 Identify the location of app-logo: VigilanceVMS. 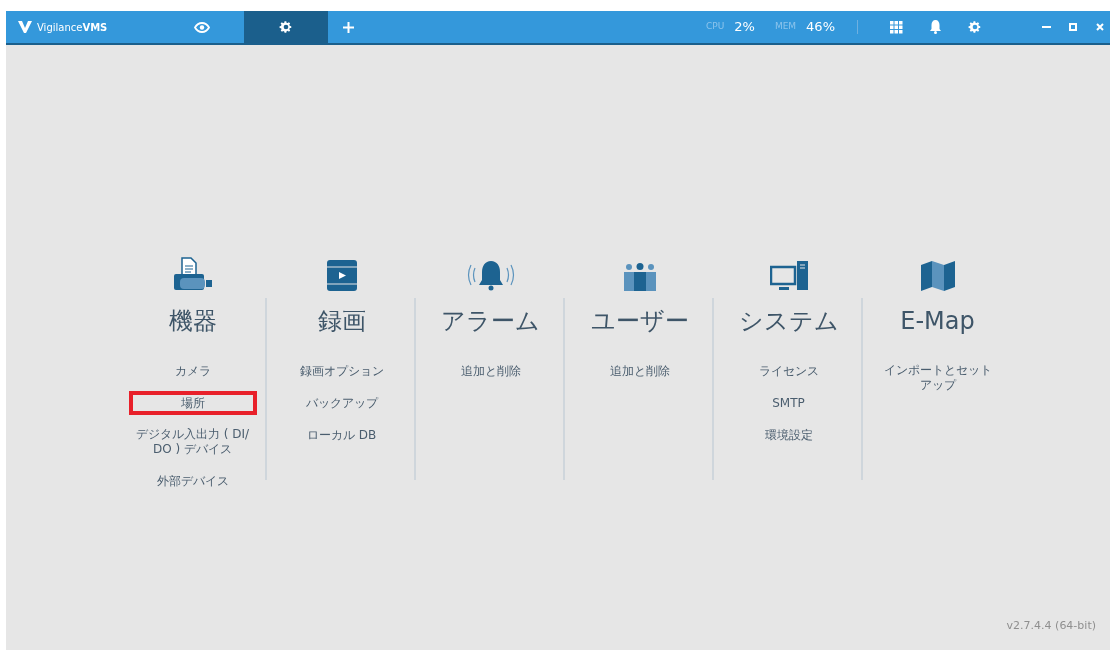
(72, 27).